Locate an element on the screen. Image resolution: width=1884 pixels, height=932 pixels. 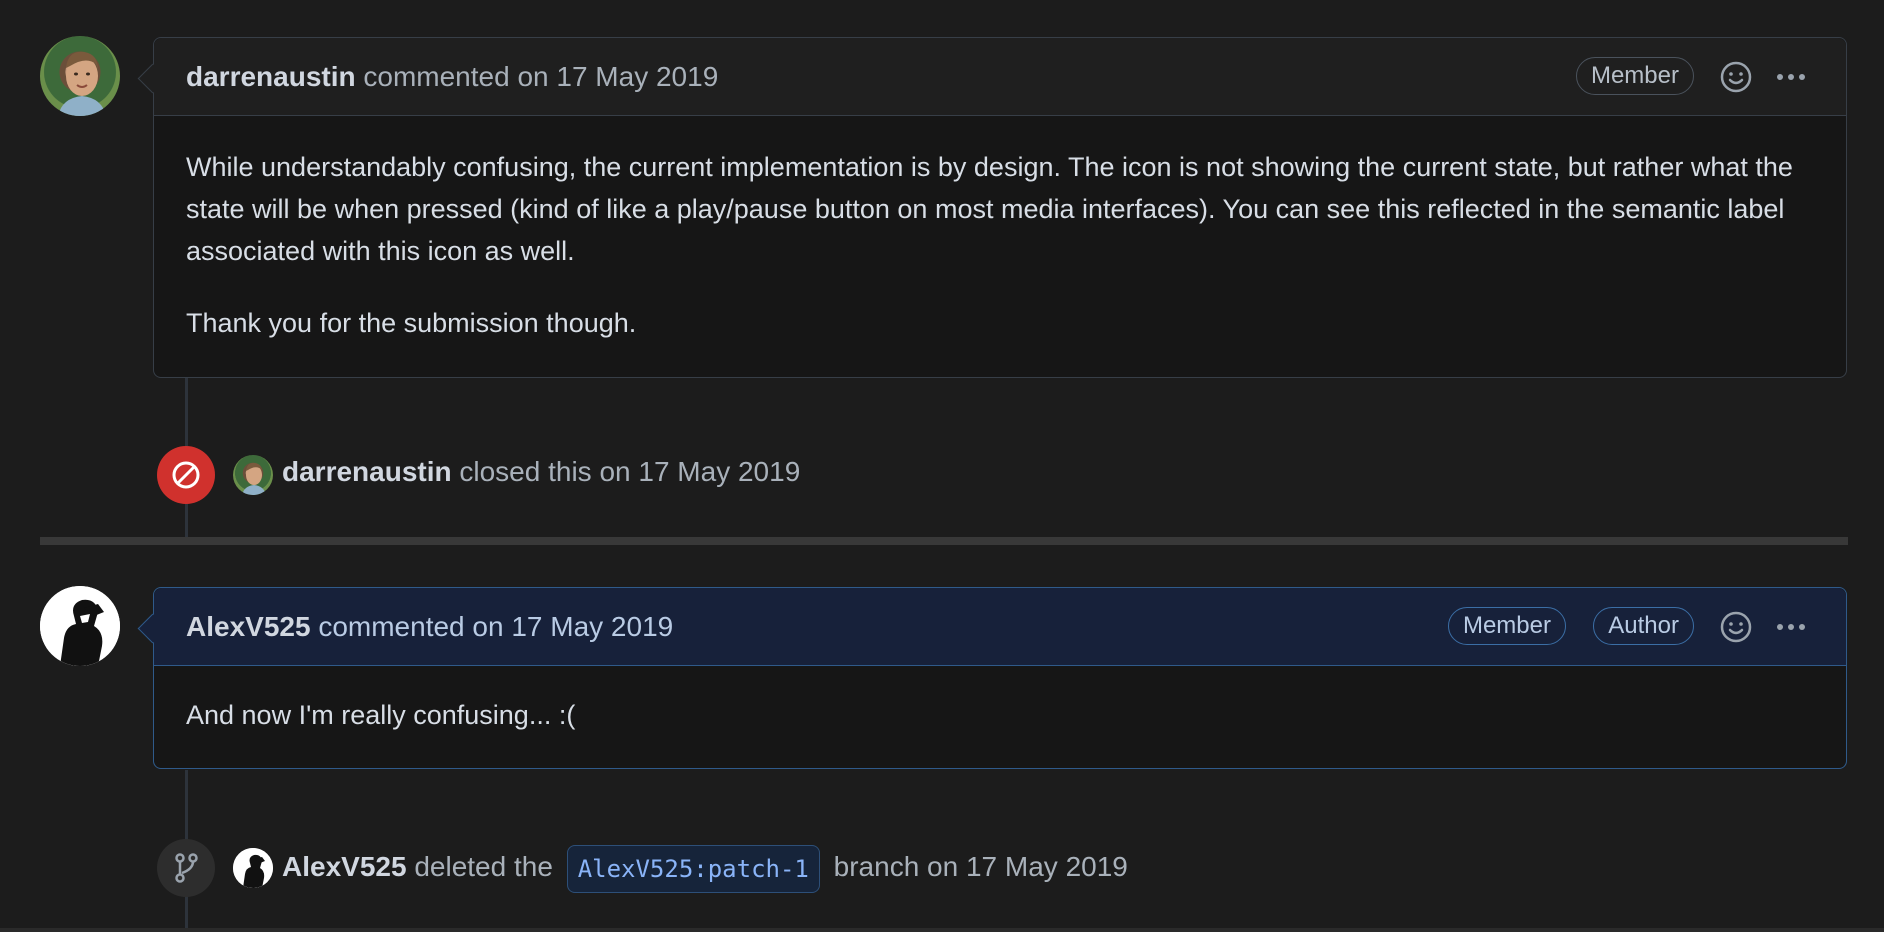
event-description: closed this on 17 May 2019 is located at coordinates (629, 471).